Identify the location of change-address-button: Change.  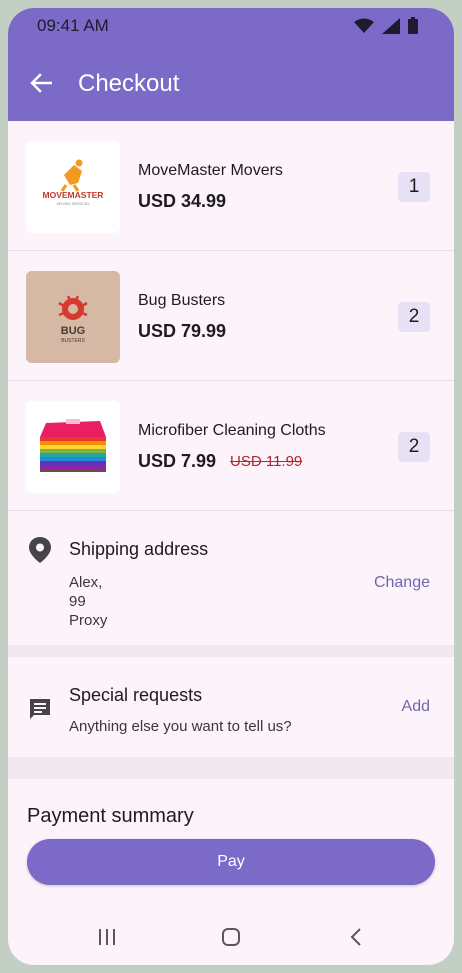
(402, 583).